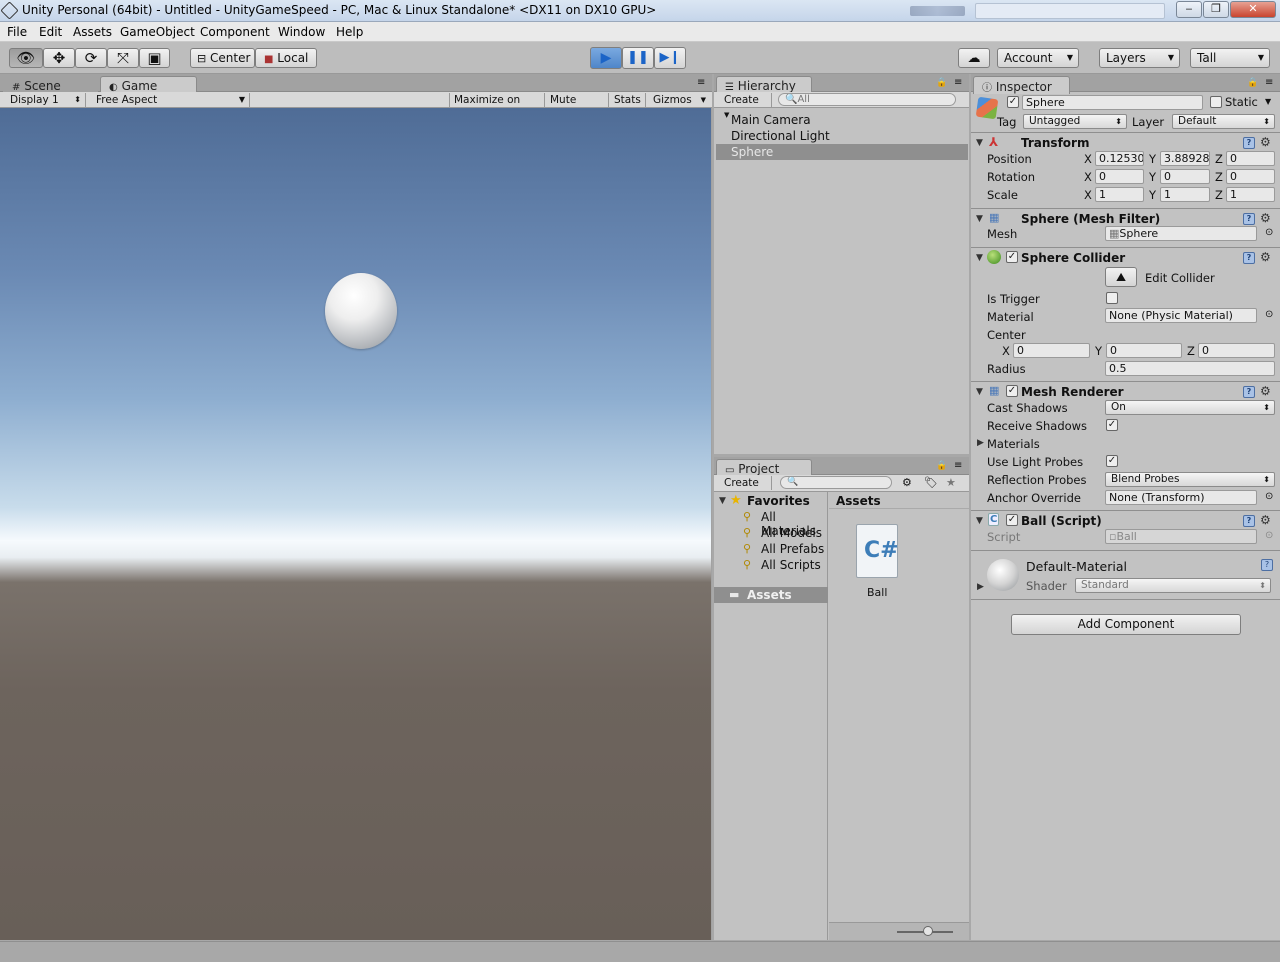 Image resolution: width=1280 pixels, height=962 pixels. Describe the element at coordinates (1250, 158) in the screenshot. I see `position-z-field: 0` at that location.